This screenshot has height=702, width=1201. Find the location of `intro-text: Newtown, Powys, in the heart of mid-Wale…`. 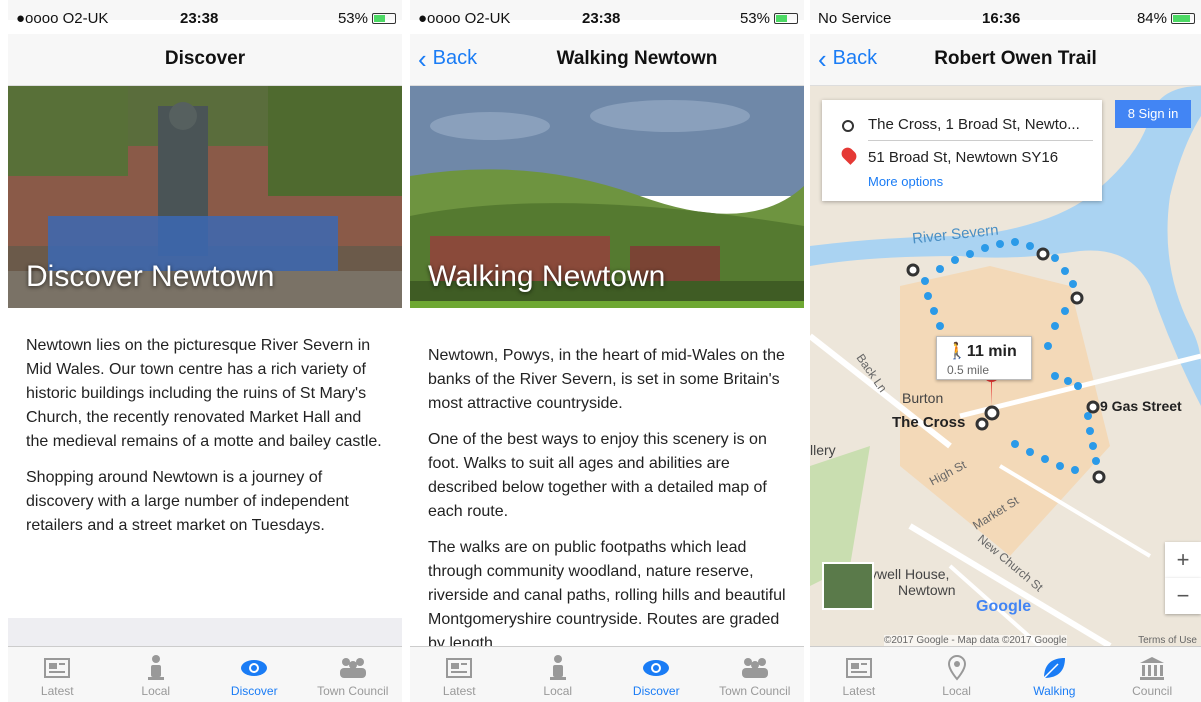

intro-text: Newtown, Powys, in the heart of mid-Wale… is located at coordinates (607, 495).